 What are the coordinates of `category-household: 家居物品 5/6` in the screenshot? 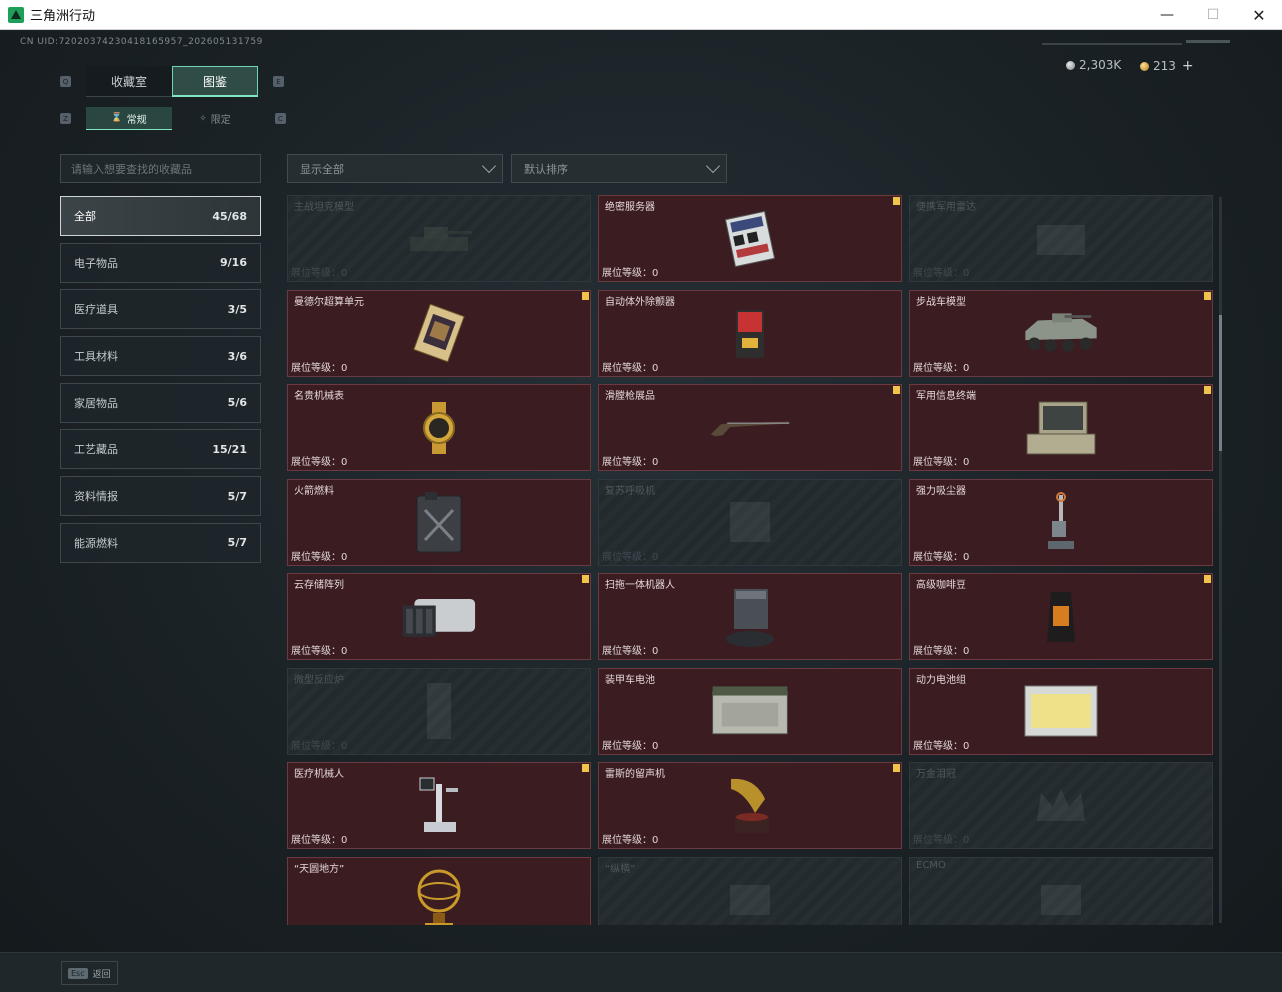 It's located at (160, 402).